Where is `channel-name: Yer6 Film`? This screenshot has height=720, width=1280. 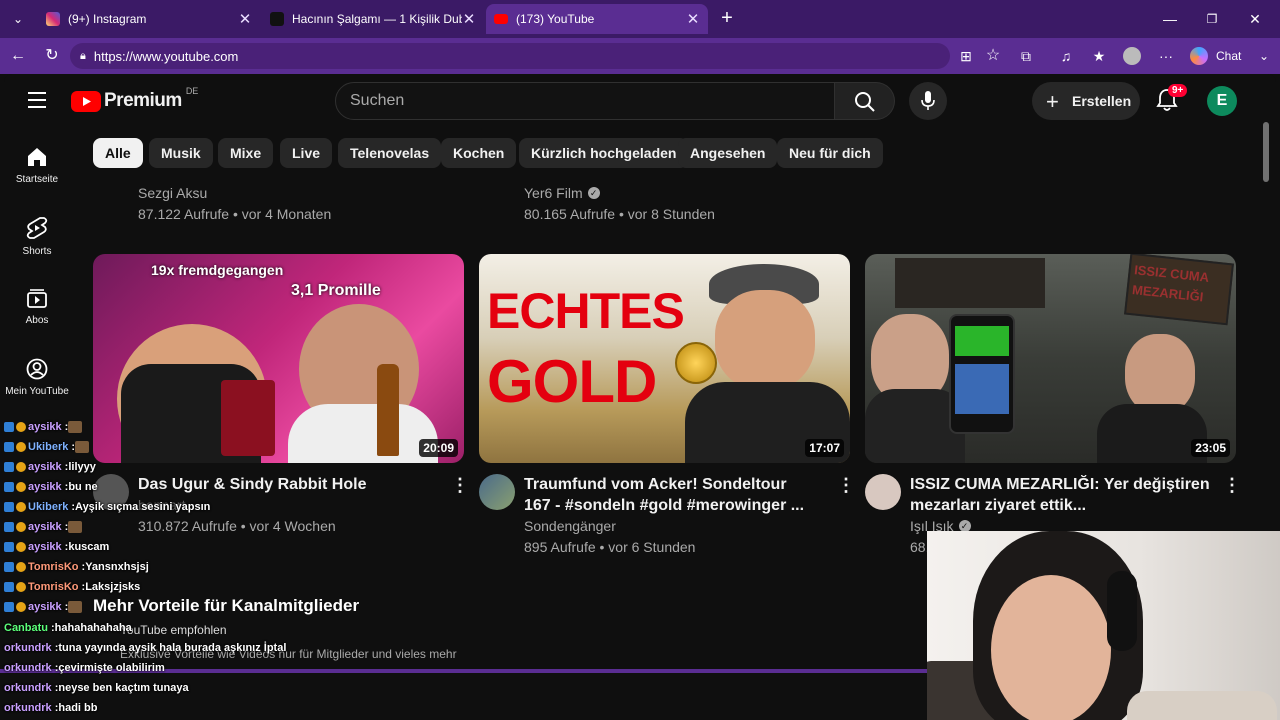
channel-name: Yer6 Film is located at coordinates (553, 193).